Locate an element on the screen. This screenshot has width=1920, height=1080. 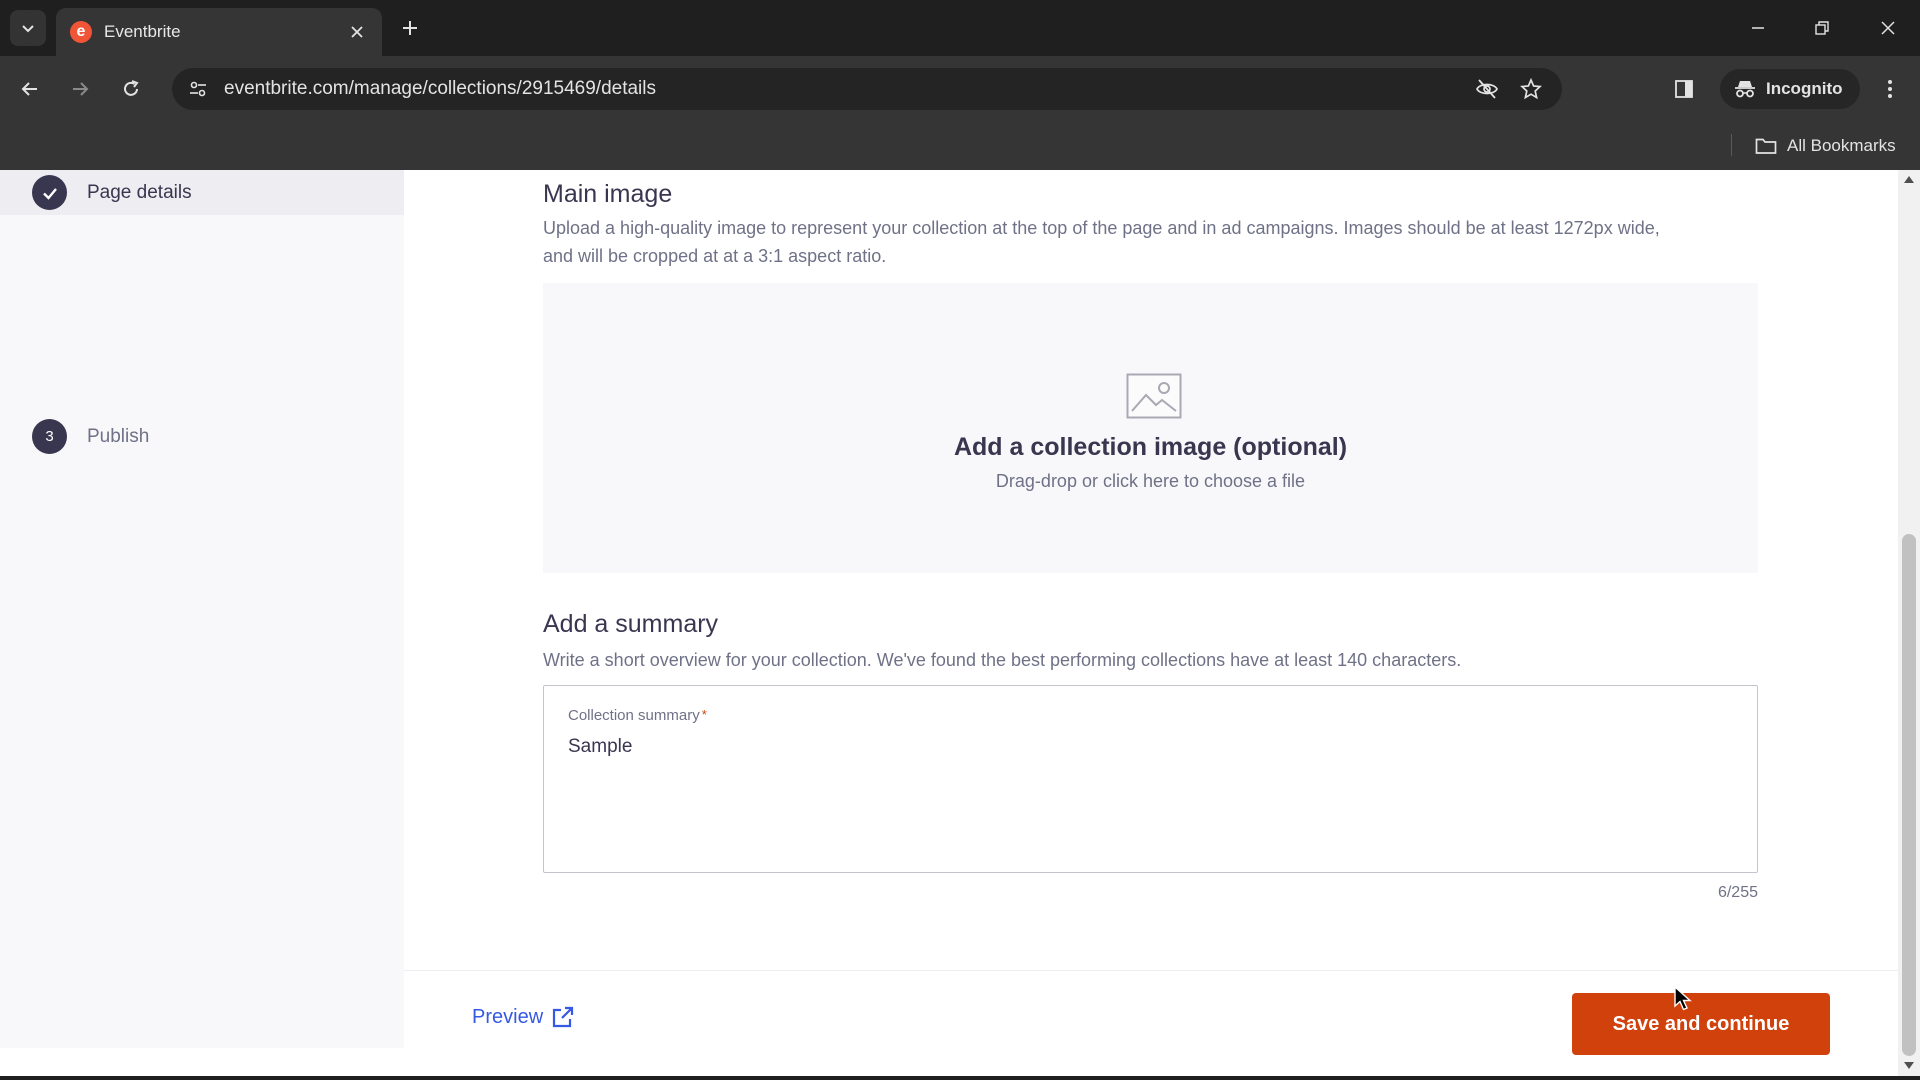
preview-label: Preview is located at coordinates (508, 1016).